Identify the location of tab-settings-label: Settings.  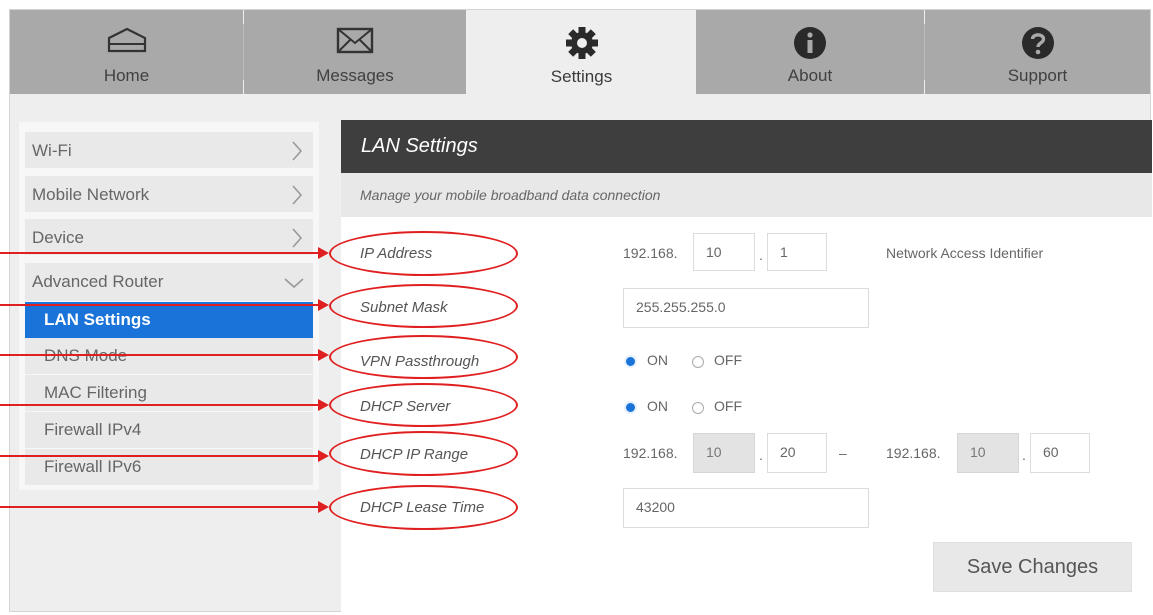
(581, 76).